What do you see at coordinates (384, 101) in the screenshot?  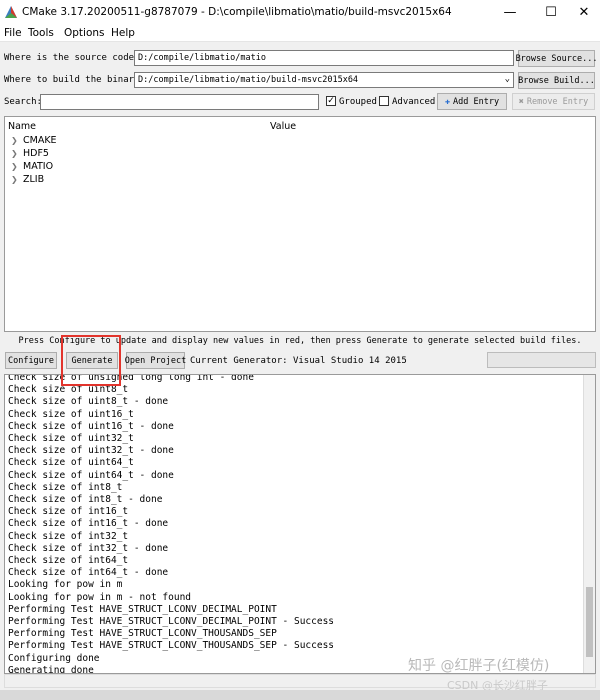 I see `advanced-checkbox` at bounding box center [384, 101].